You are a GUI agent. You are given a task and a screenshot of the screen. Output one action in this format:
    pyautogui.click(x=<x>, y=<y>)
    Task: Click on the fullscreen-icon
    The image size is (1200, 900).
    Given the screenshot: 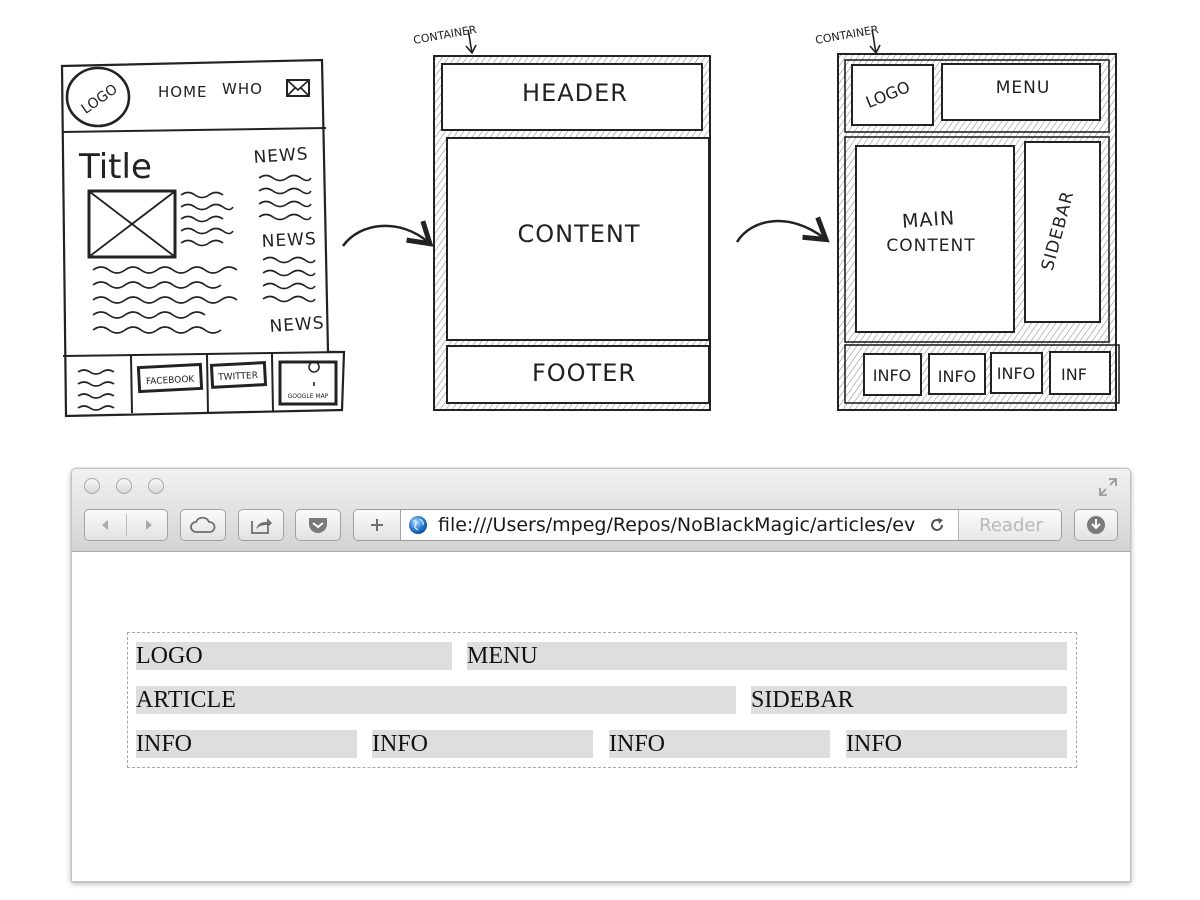 What is the action you would take?
    pyautogui.click(x=1108, y=487)
    